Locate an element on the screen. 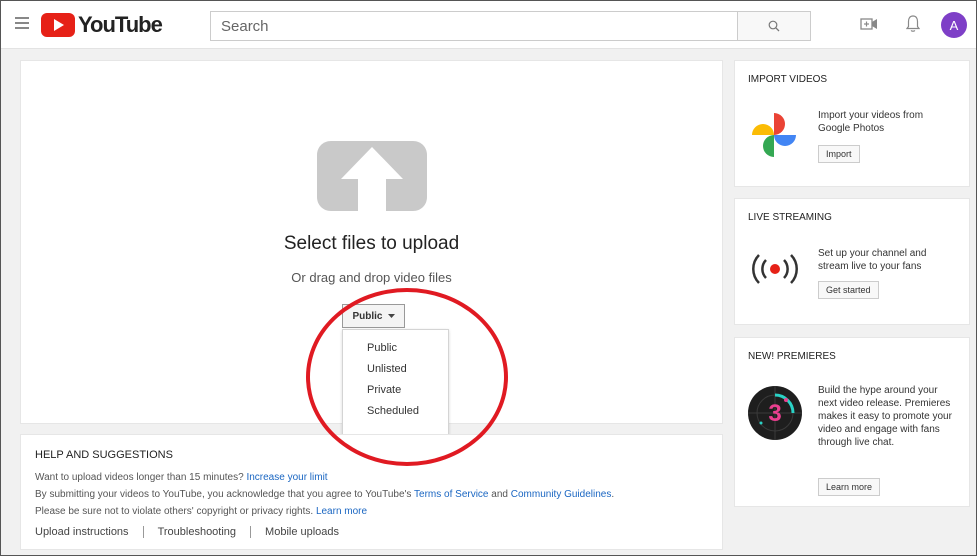 The image size is (977, 556). privacy-option-private: Private is located at coordinates (395, 390).